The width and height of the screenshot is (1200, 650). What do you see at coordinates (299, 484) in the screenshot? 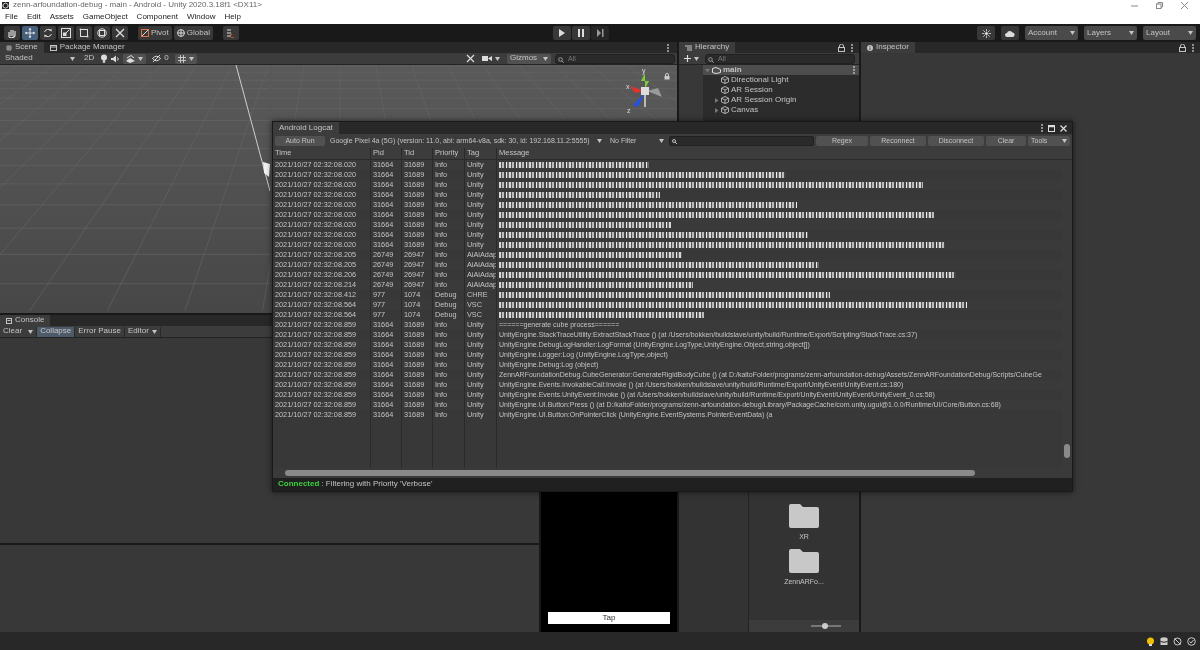
I see `connection-status: Connected` at bounding box center [299, 484].